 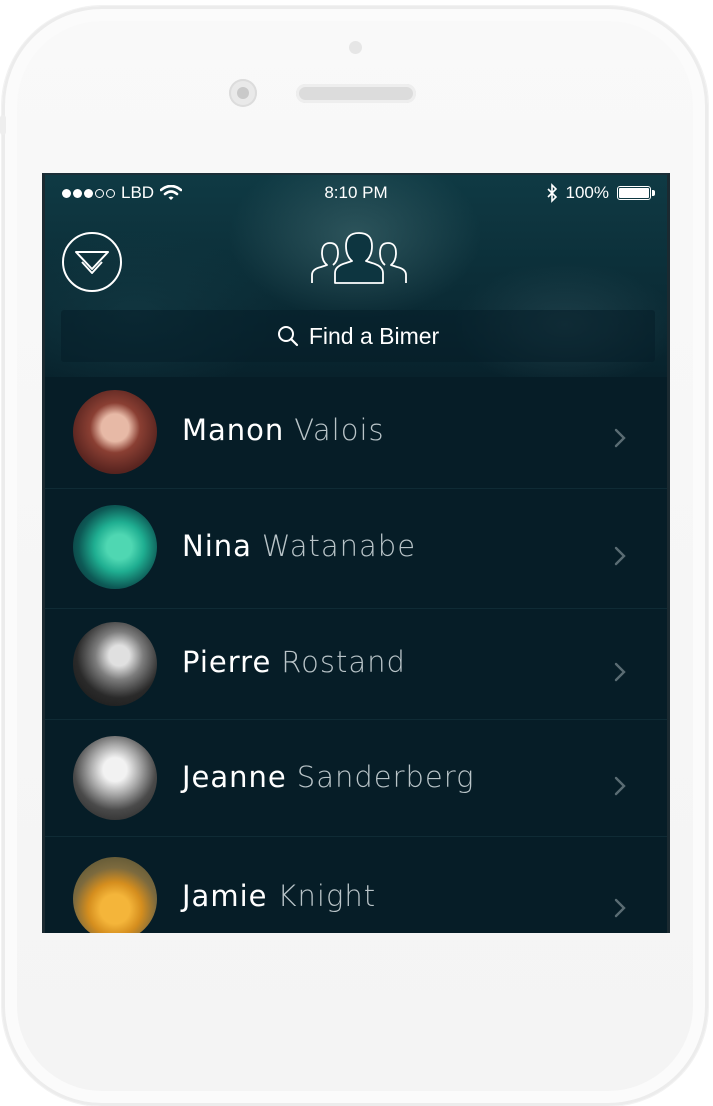 I want to click on contact-name: Jamie Knight, so click(x=279, y=896).